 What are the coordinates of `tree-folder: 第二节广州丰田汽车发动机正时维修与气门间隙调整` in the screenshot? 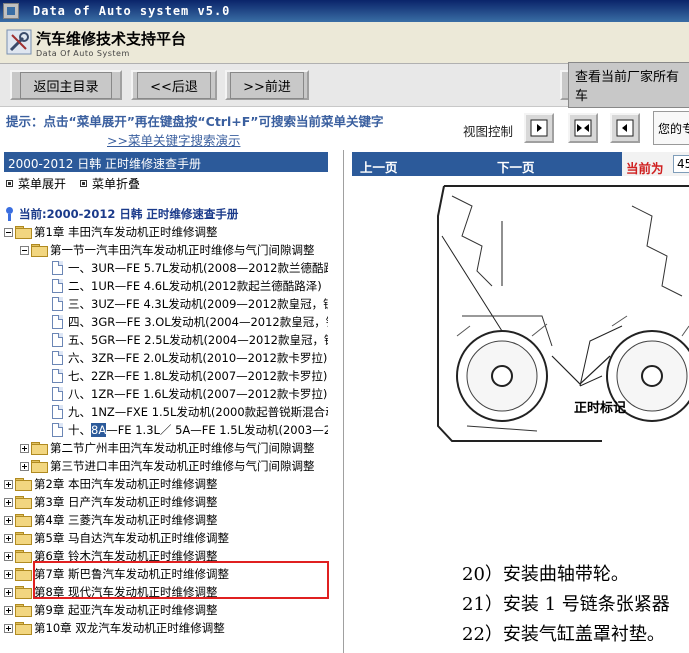 It's located at (174, 448).